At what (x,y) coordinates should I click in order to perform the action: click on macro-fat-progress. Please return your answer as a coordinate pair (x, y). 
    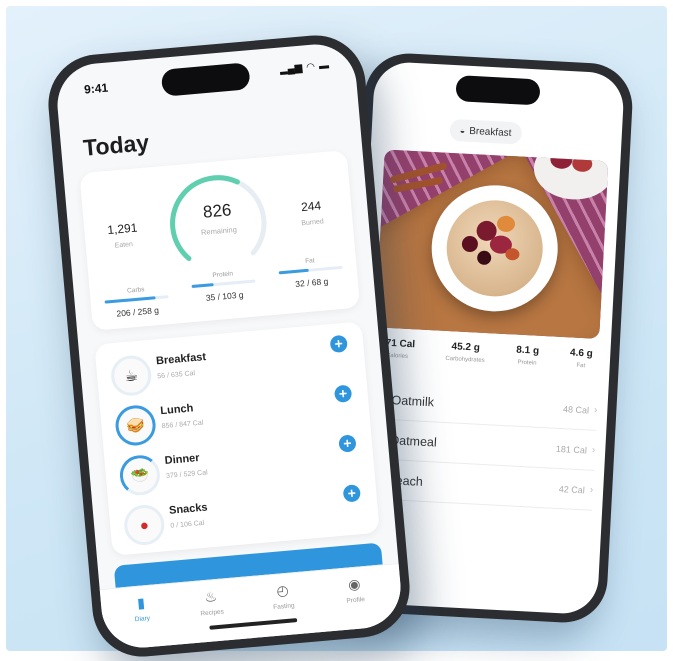
    Looking at the image, I should click on (293, 271).